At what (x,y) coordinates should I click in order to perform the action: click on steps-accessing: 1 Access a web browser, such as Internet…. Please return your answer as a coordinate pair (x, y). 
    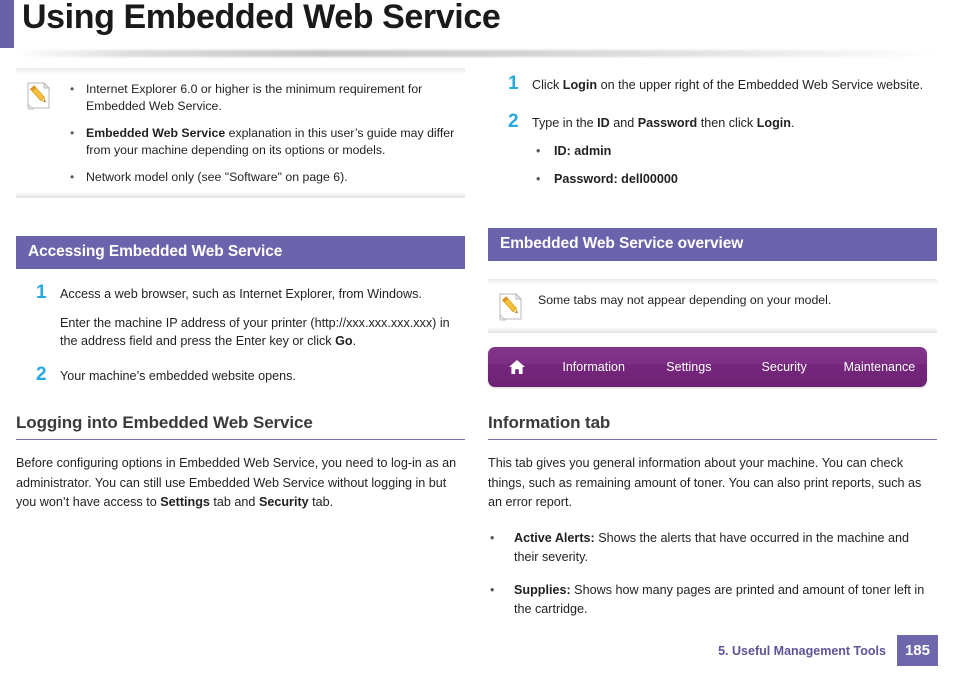
    Looking at the image, I should click on (240, 334).